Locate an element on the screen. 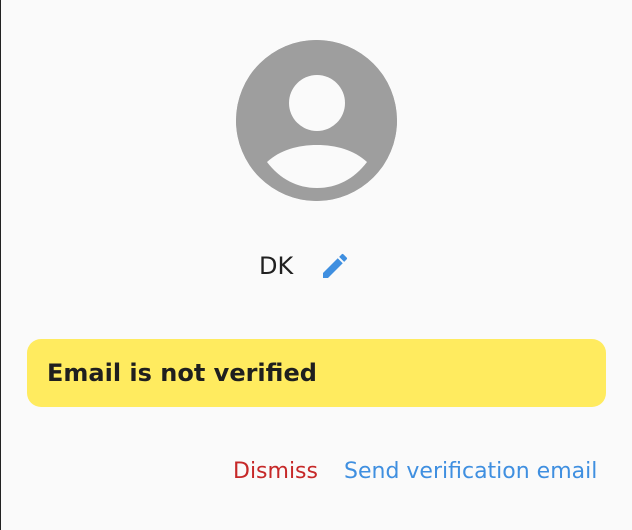 Image resolution: width=632 pixels, height=530 pixels. name-row: DK is located at coordinates (316, 266).